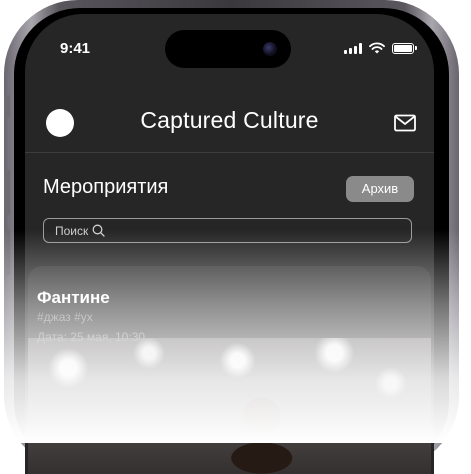 Image resolution: width=471 pixels, height=474 pixels. Describe the element at coordinates (106, 187) in the screenshot. I see `page-title: Мероприятия` at that location.